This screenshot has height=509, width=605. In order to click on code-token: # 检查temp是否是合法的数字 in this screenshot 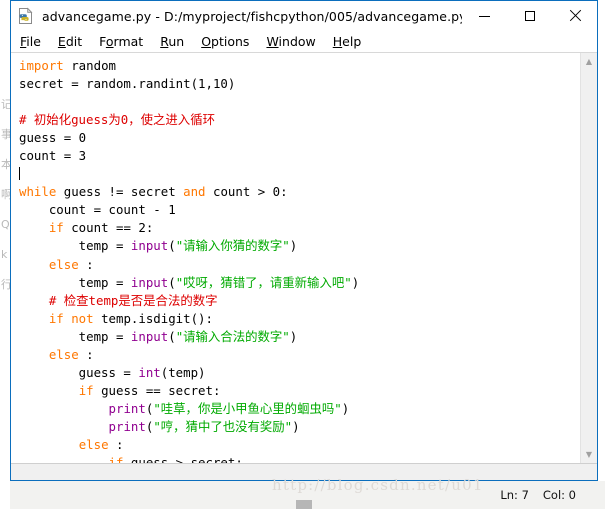, I will do `click(133, 300)`.